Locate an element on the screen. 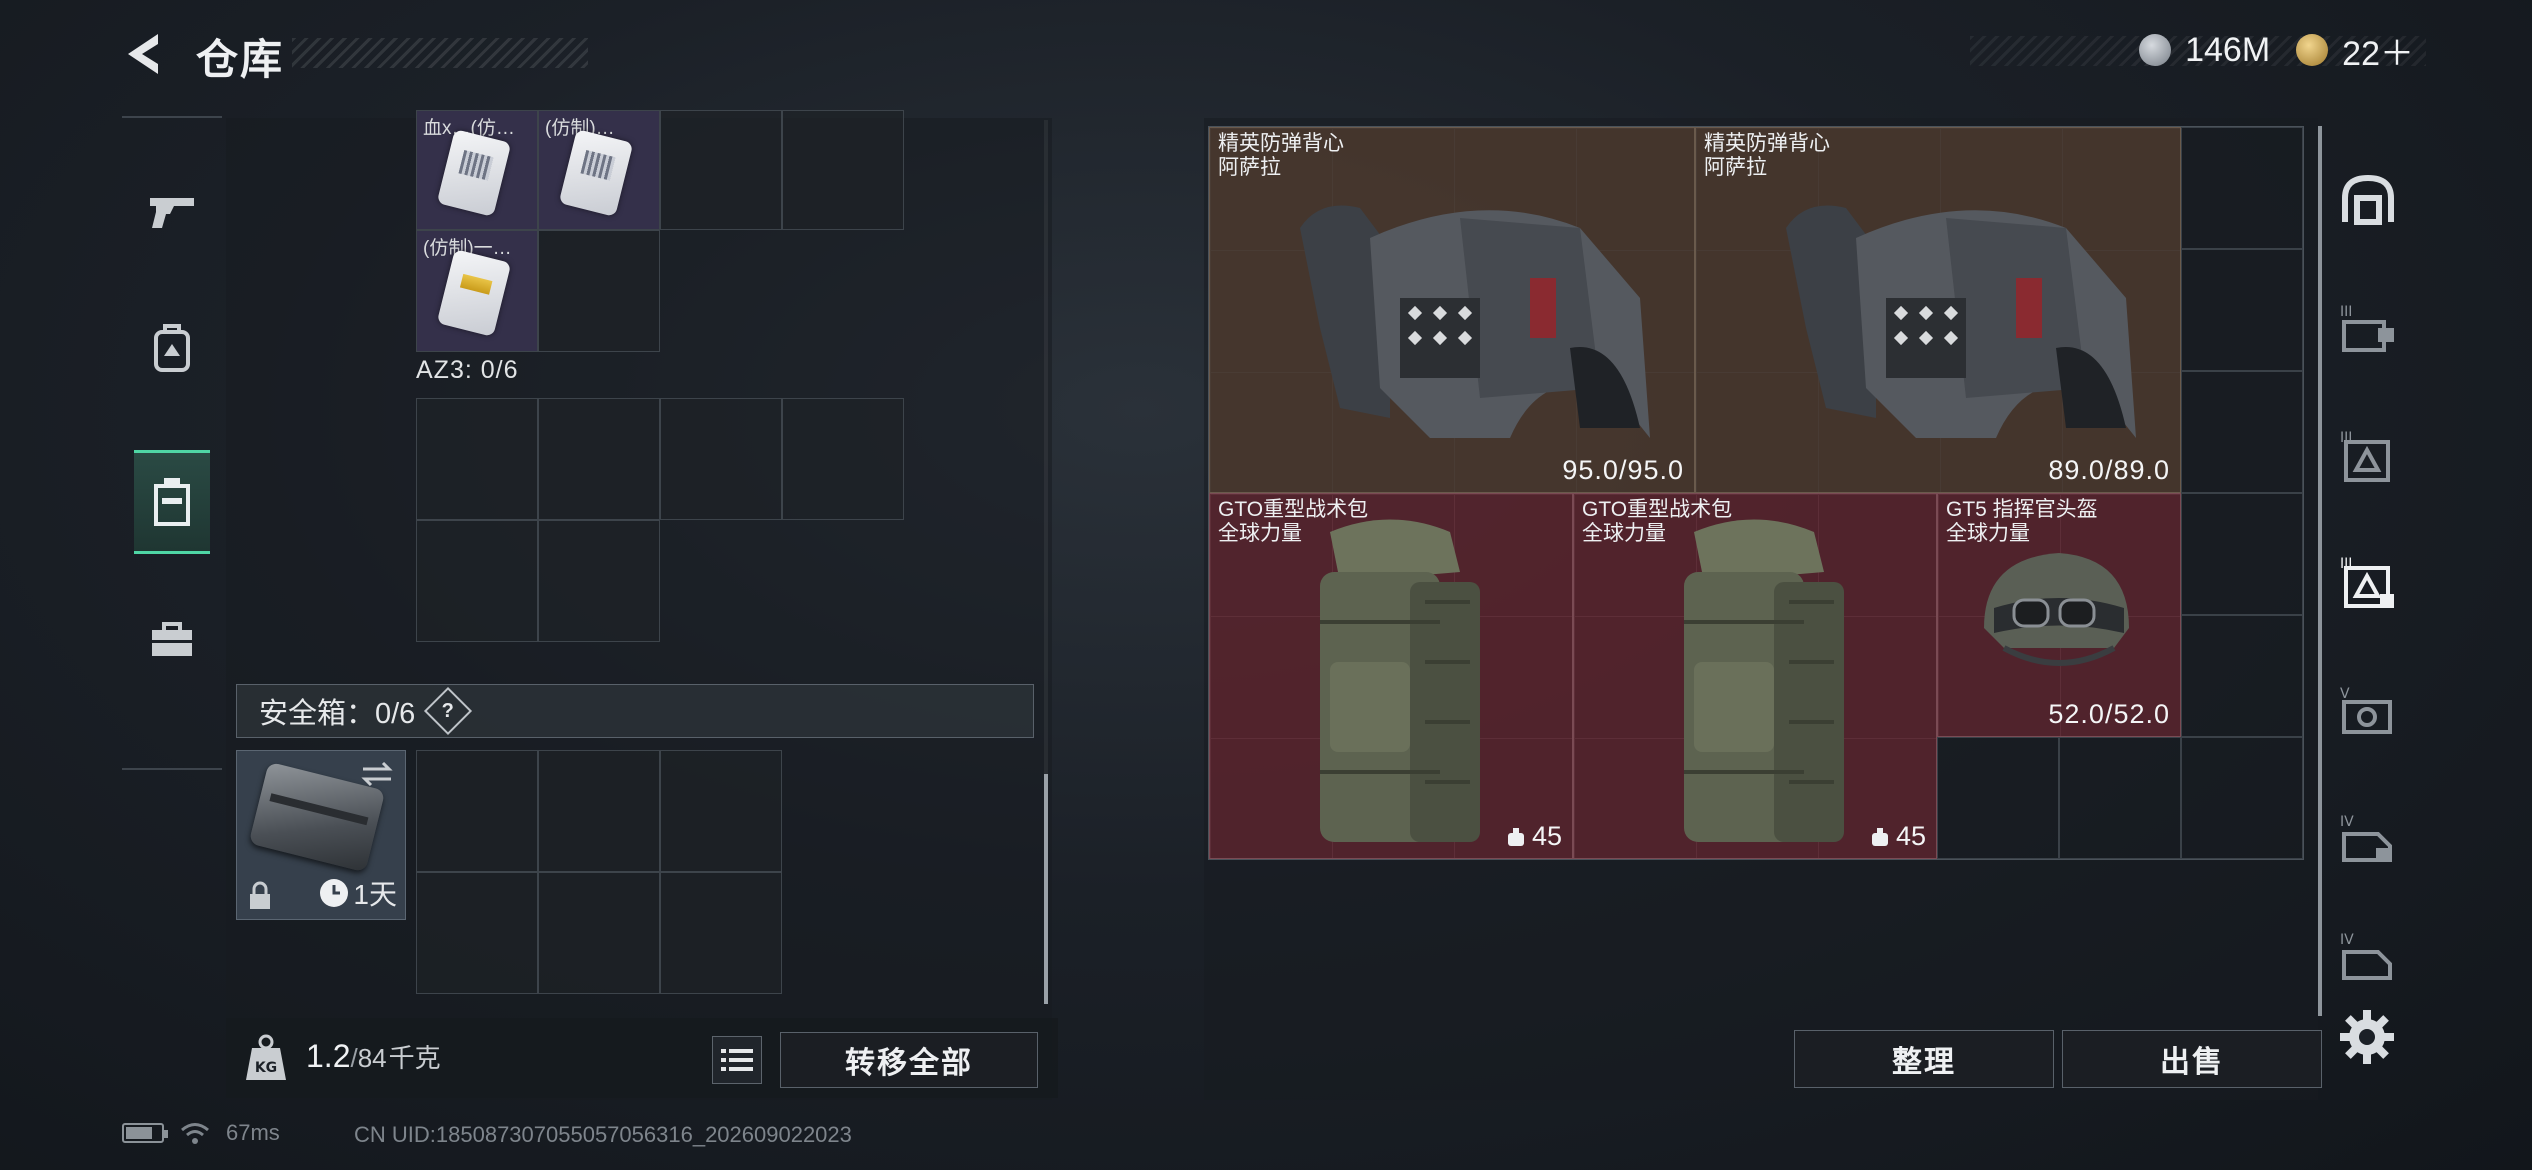  filter-tier3-armor: III is located at coordinates (2368, 330).